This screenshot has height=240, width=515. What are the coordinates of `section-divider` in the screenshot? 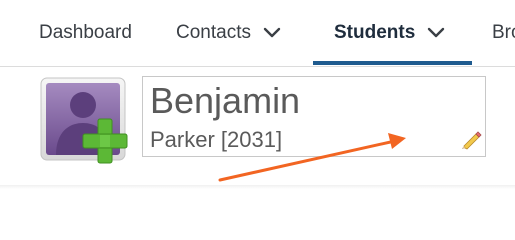 It's located at (257, 187).